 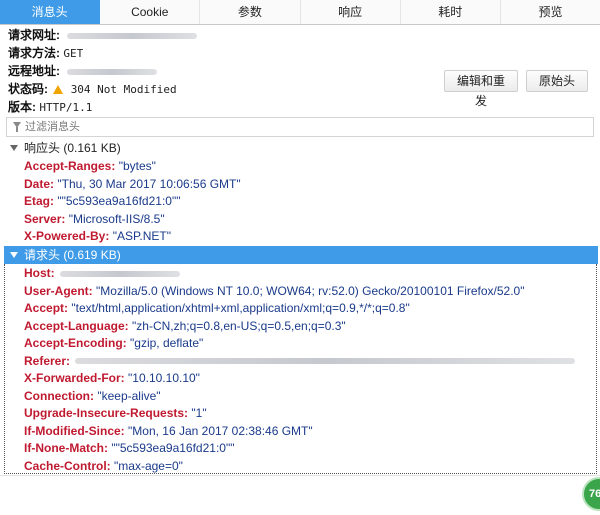 I want to click on header-row: Upgrade-Insecure-Requests: "1", so click(x=115, y=413).